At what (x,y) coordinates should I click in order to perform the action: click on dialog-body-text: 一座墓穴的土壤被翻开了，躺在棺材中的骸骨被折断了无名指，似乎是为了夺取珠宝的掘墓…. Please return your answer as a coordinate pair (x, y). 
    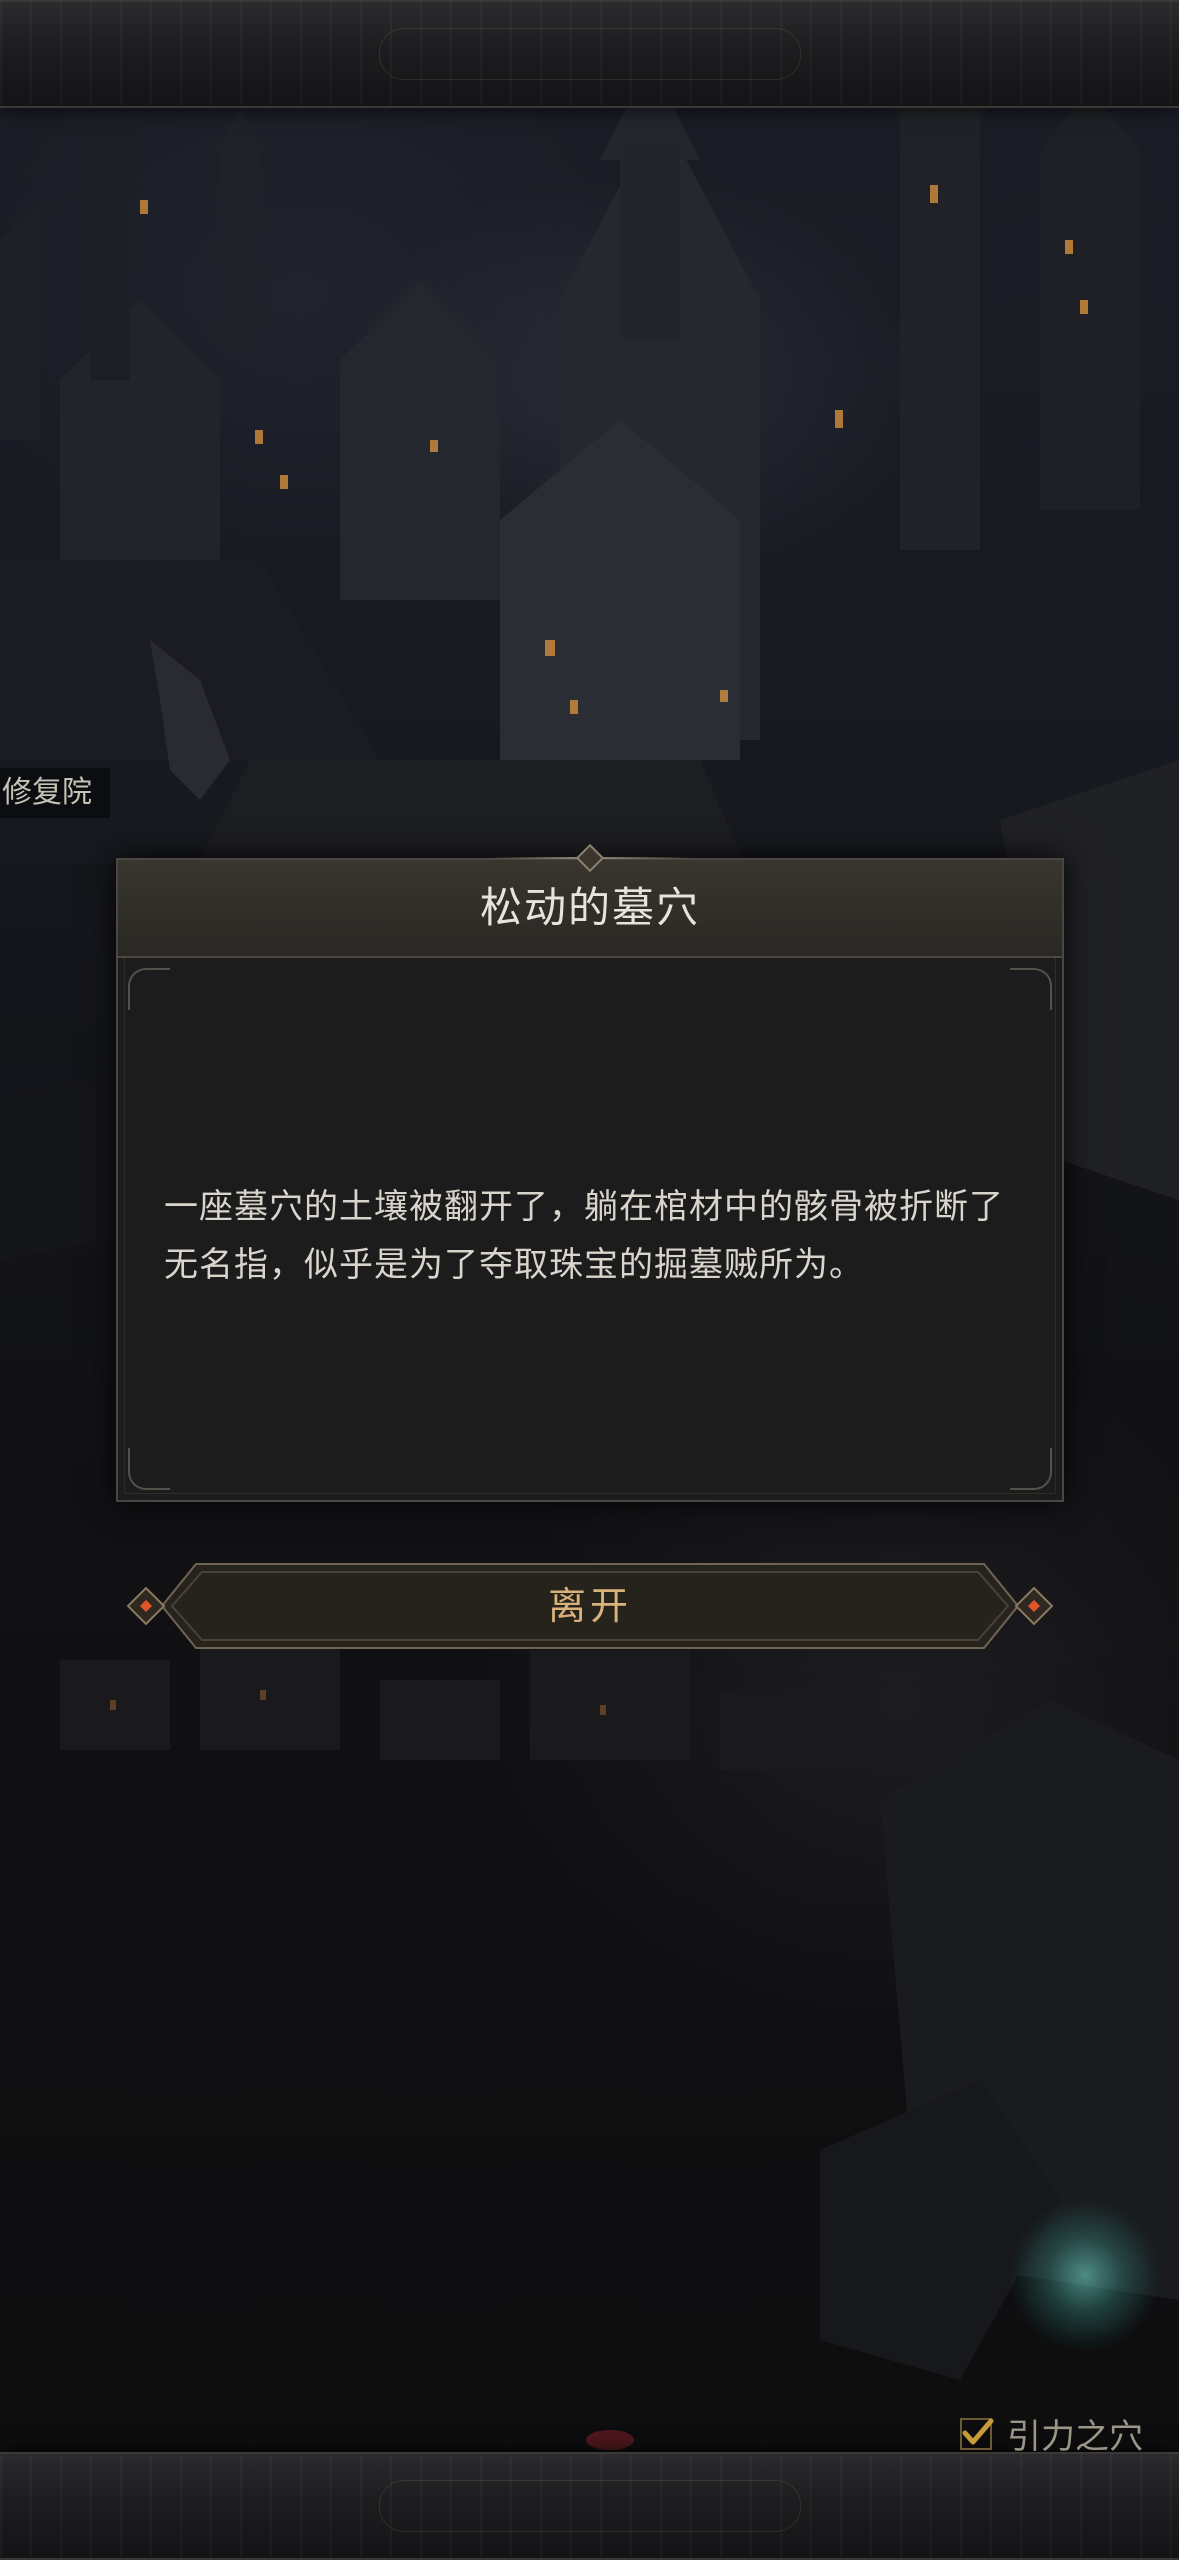
    Looking at the image, I should click on (584, 1236).